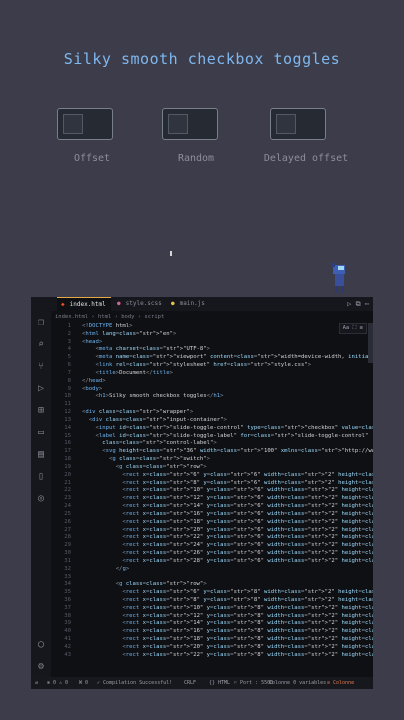 Image resolution: width=404 pixels, height=720 pixels. I want to click on line-number: 20, so click(67, 474).